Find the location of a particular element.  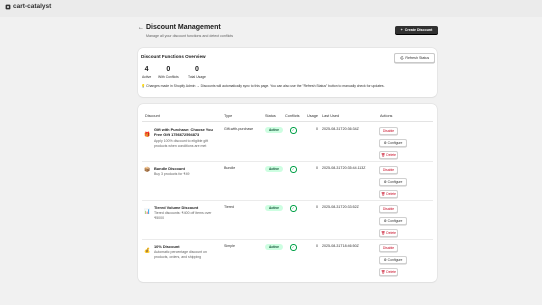

stat-label: With Conflicts is located at coordinates (168, 77).